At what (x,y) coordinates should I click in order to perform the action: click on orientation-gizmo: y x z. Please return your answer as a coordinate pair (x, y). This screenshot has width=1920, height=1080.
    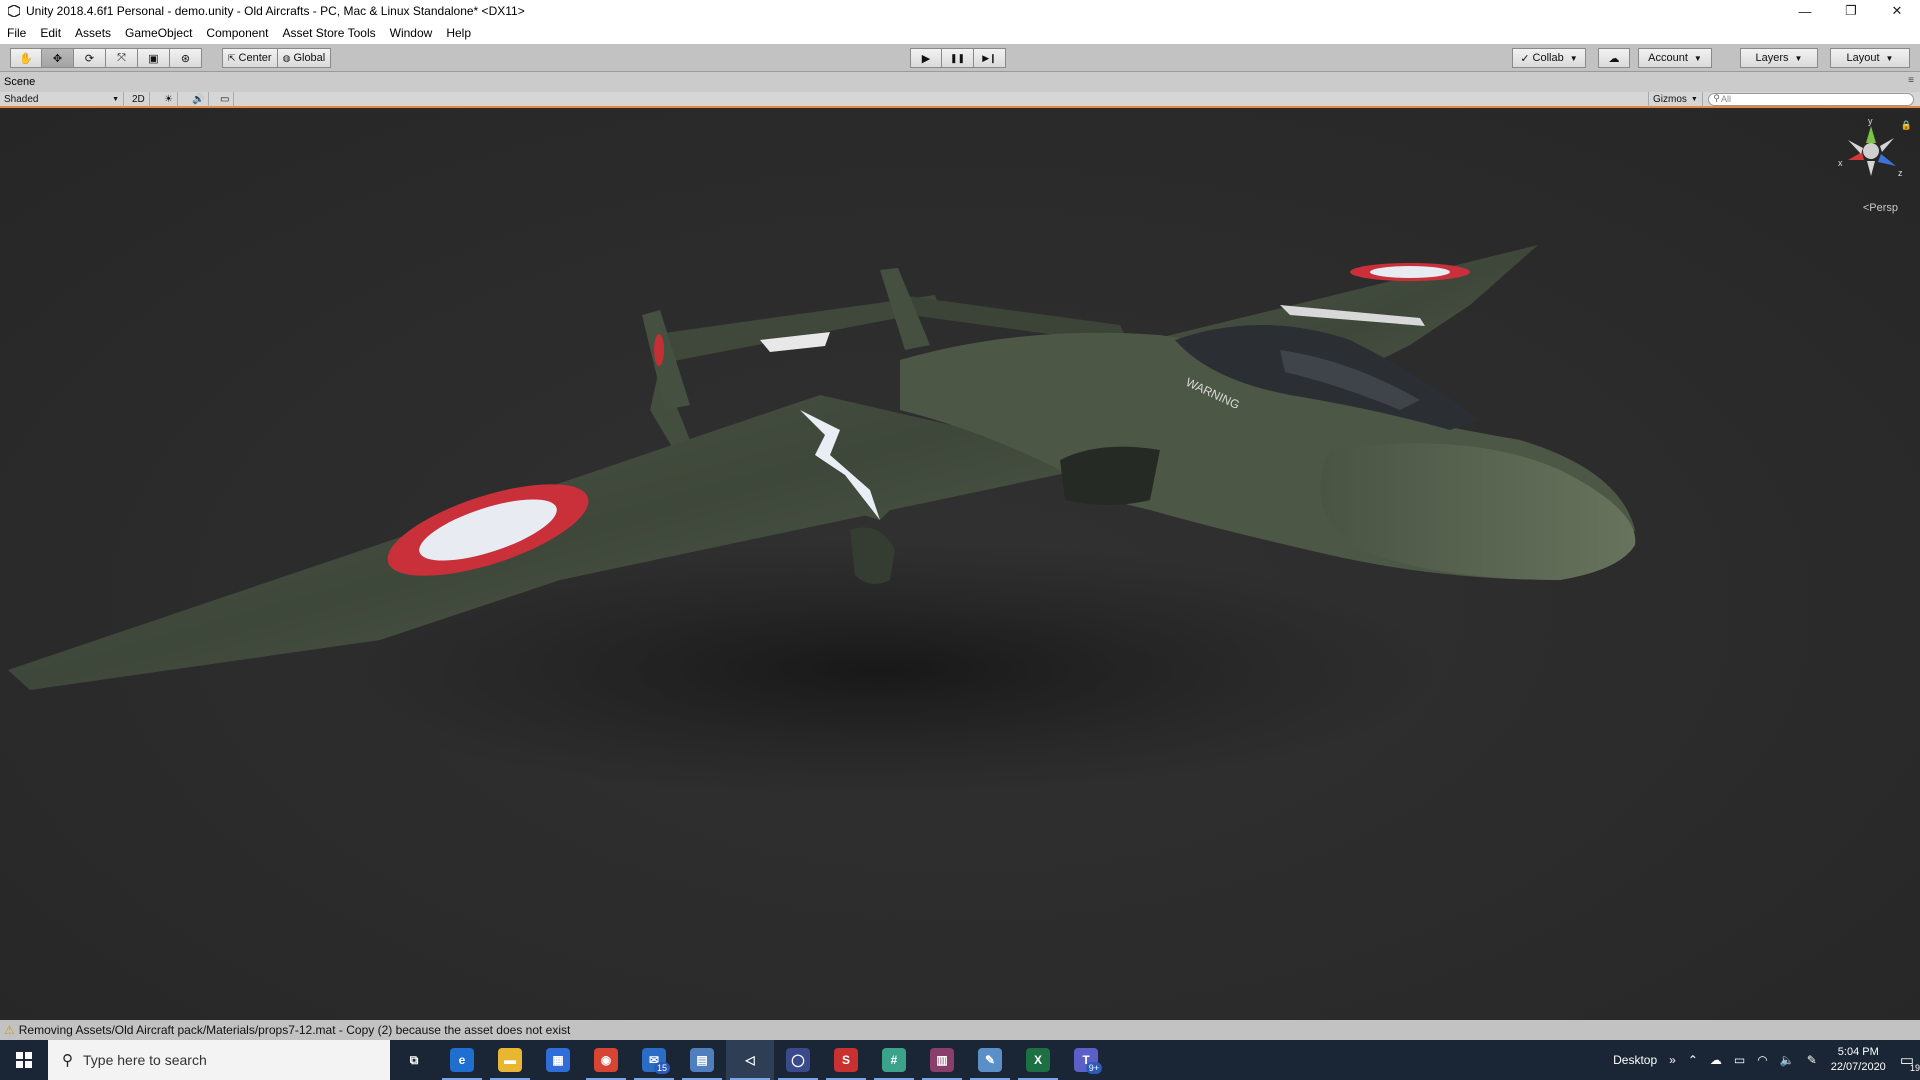
    Looking at the image, I should click on (1871, 151).